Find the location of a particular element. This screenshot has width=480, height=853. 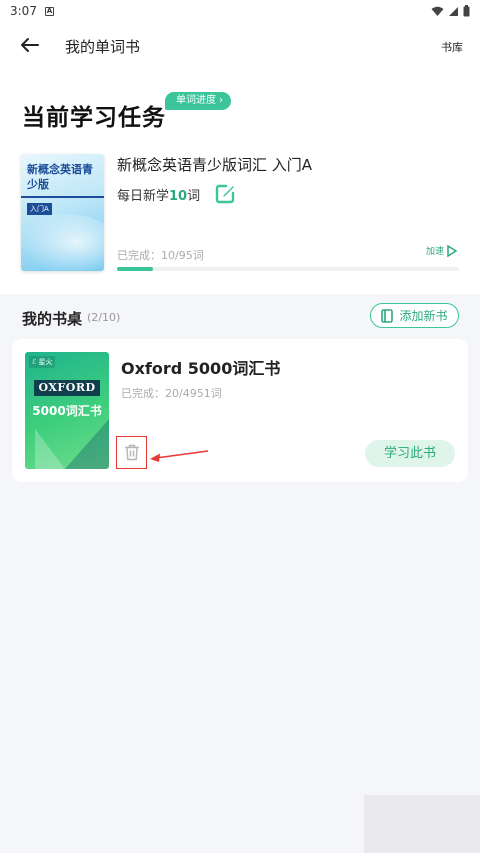

notification-icon: A is located at coordinates (49, 11).